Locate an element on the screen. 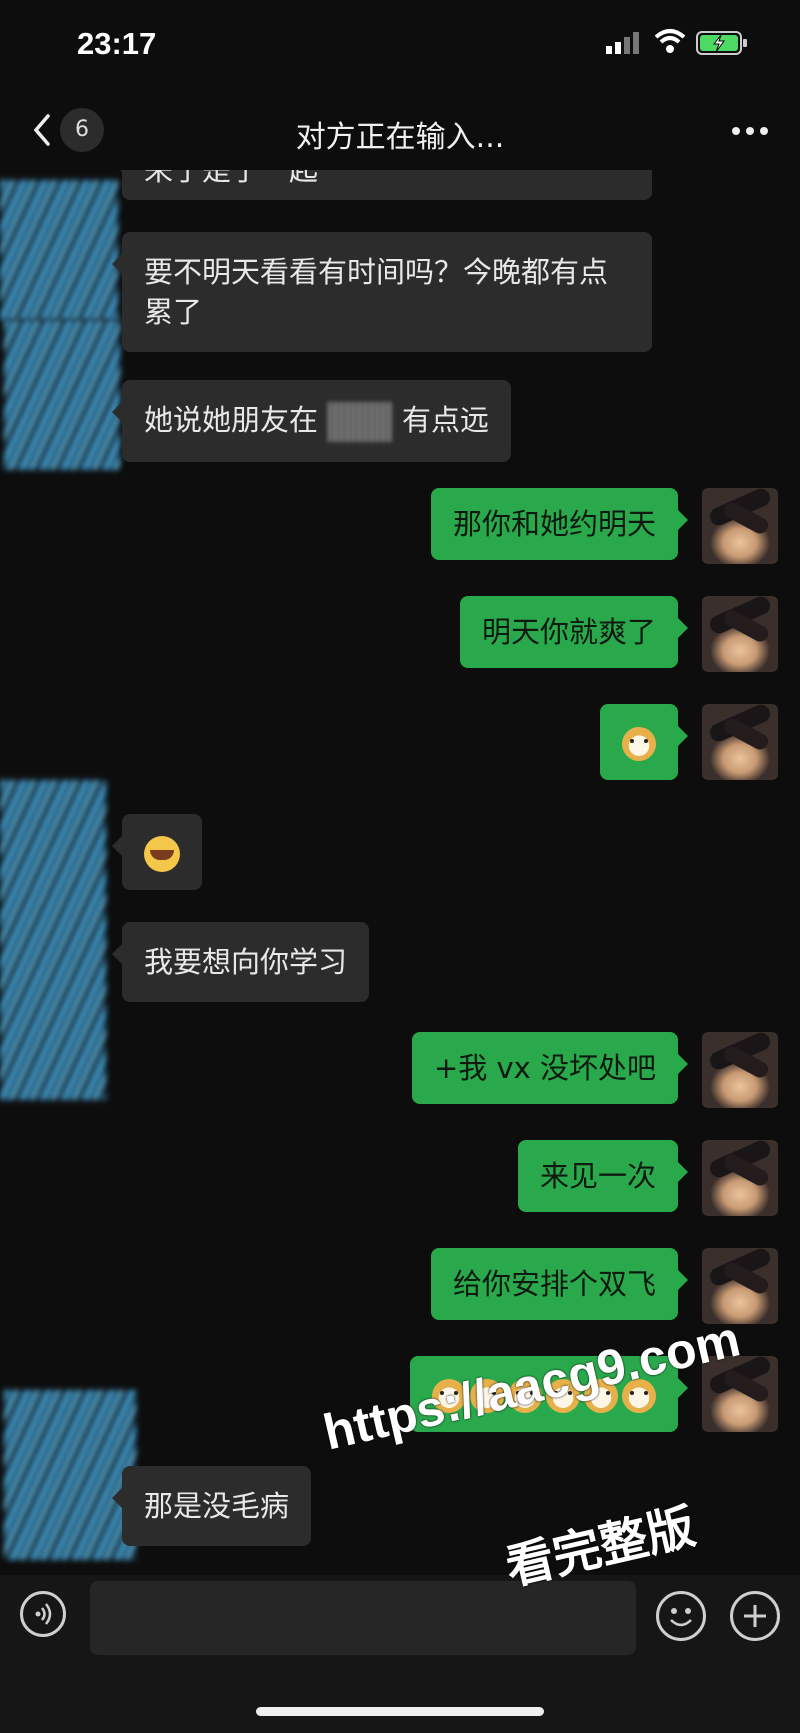  message-text: 那是没毛病 is located at coordinates (217, 1506).